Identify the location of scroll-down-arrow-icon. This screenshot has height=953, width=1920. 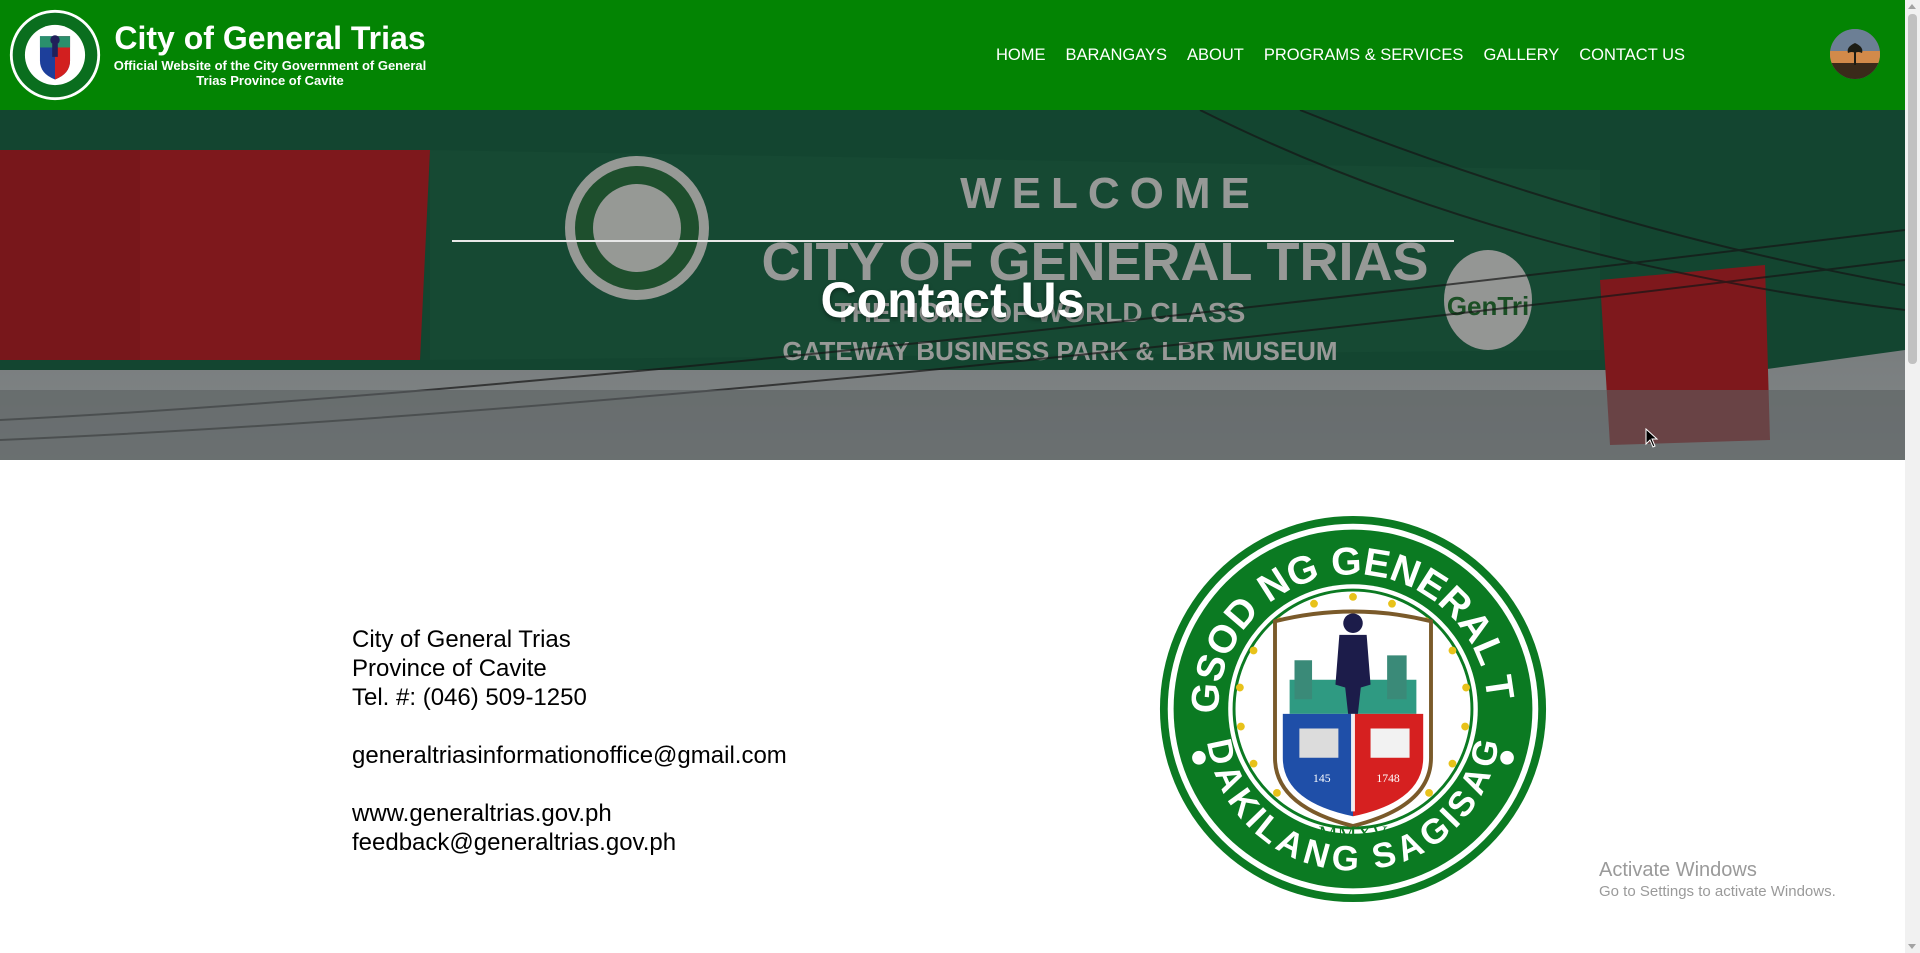
(1912, 946).